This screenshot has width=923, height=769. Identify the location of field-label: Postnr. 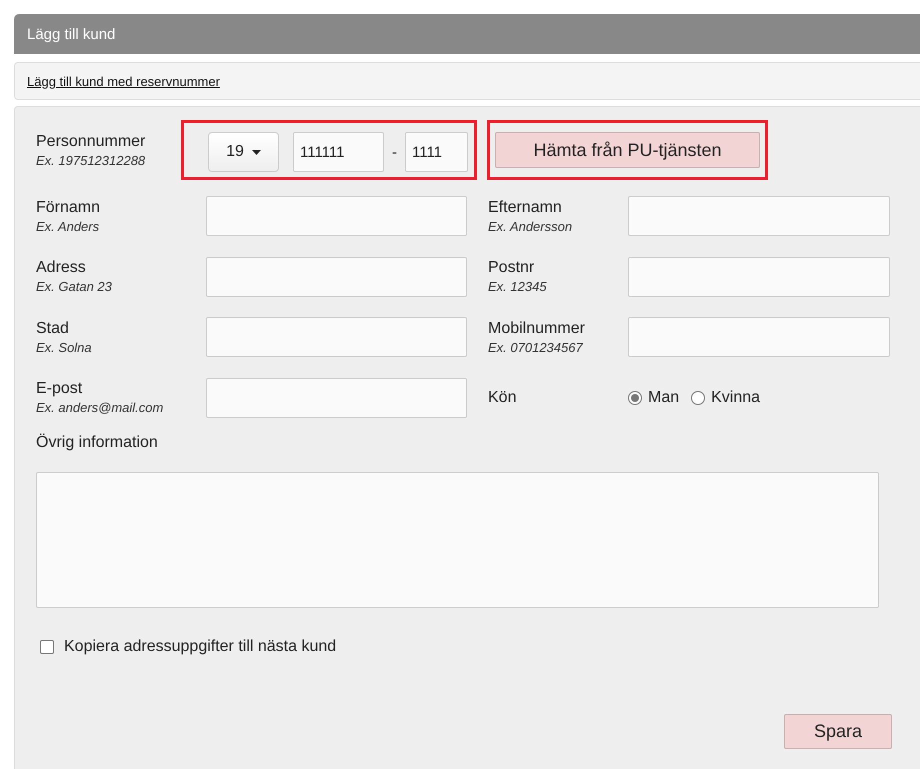
(512, 268).